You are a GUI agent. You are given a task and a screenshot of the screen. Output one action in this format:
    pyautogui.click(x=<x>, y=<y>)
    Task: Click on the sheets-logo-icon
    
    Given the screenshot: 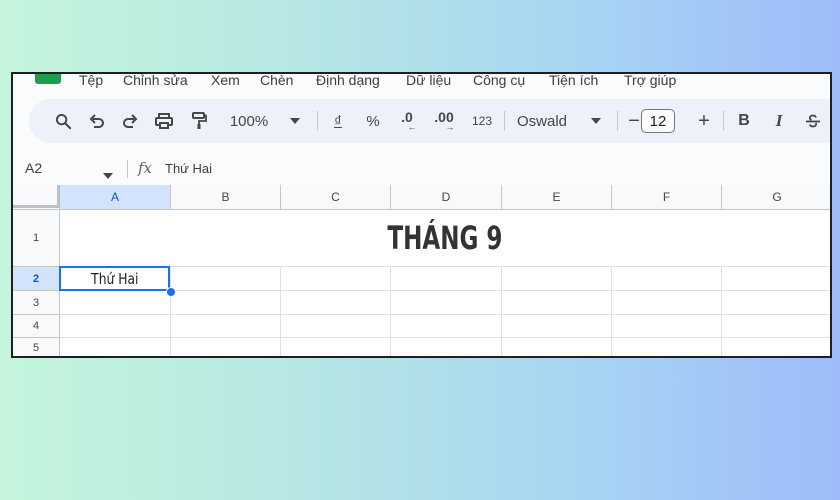 What is the action you would take?
    pyautogui.click(x=48, y=79)
    